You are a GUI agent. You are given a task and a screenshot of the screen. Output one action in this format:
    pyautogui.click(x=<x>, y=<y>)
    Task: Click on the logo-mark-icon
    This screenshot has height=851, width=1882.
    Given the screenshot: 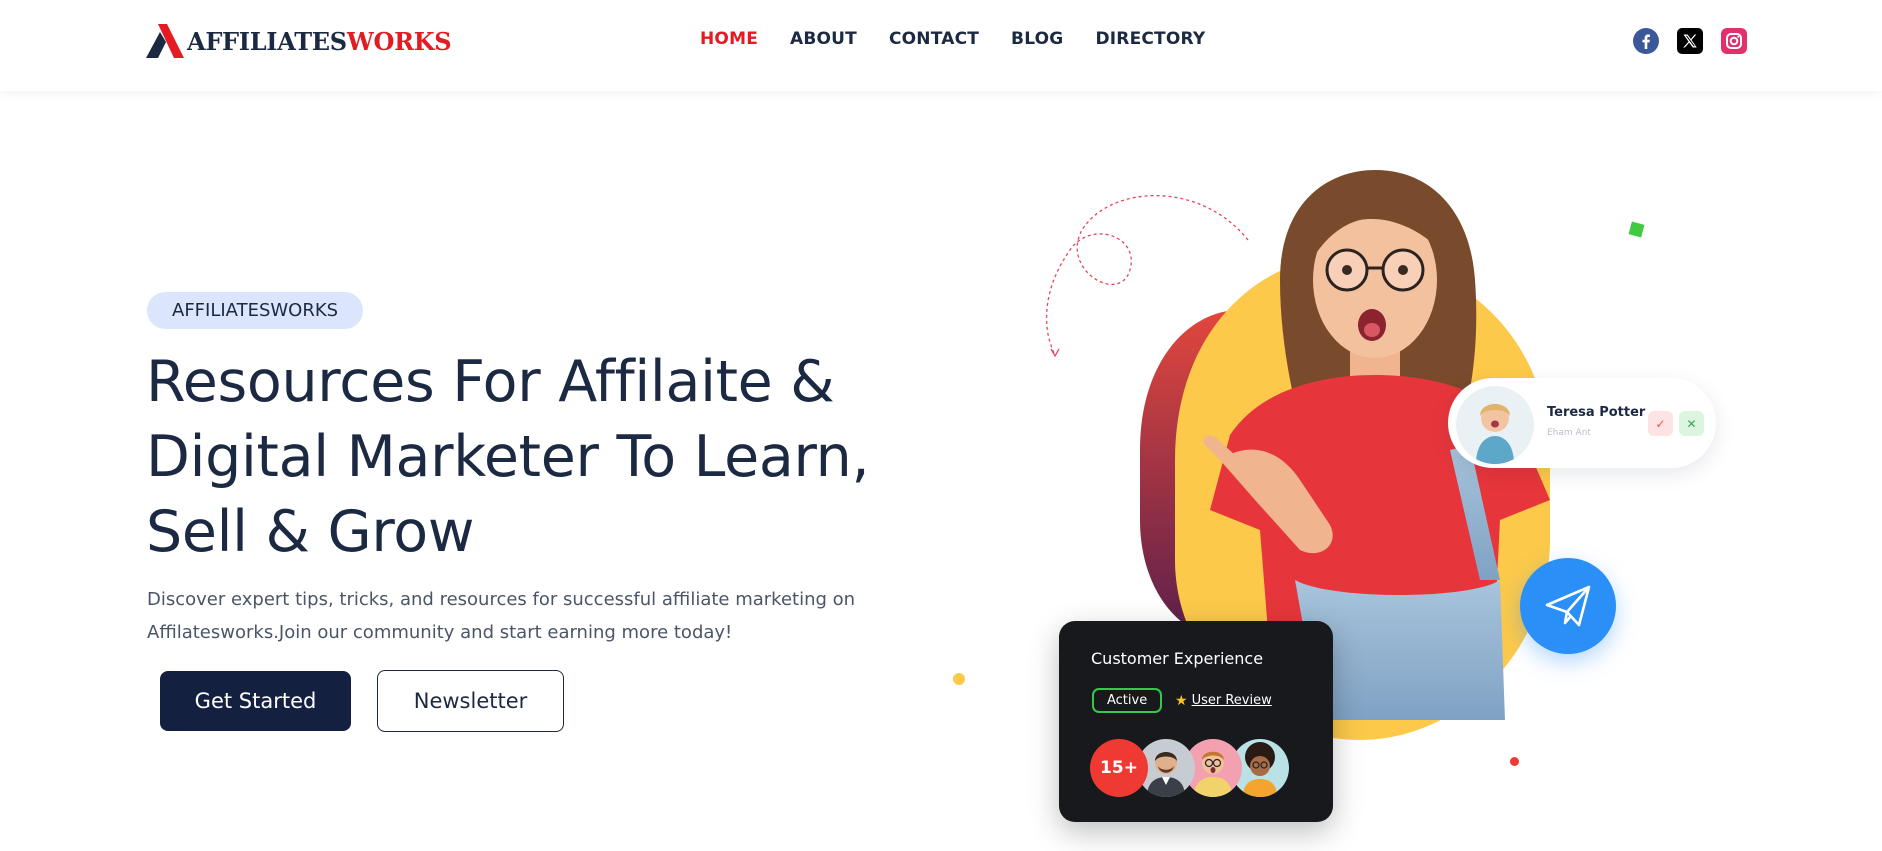 What is the action you would take?
    pyautogui.click(x=165, y=41)
    